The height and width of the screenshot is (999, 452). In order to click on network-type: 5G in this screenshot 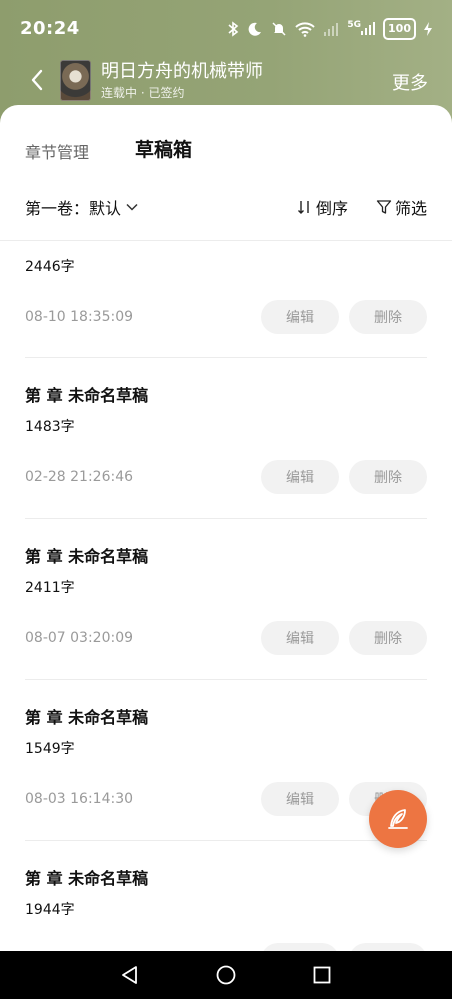, I will do `click(354, 25)`.